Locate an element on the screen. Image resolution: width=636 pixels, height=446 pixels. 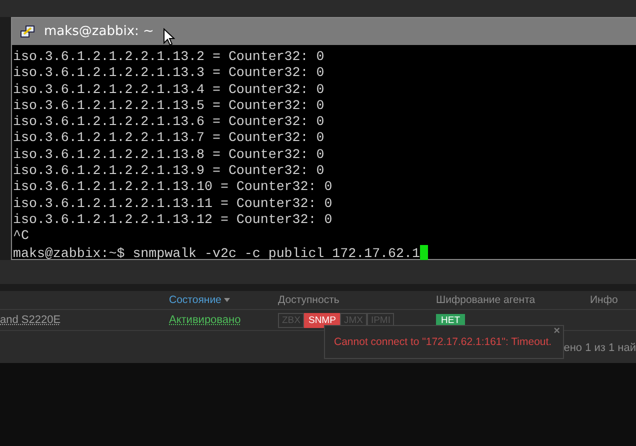
column-header: Состояние is located at coordinates (223, 300).